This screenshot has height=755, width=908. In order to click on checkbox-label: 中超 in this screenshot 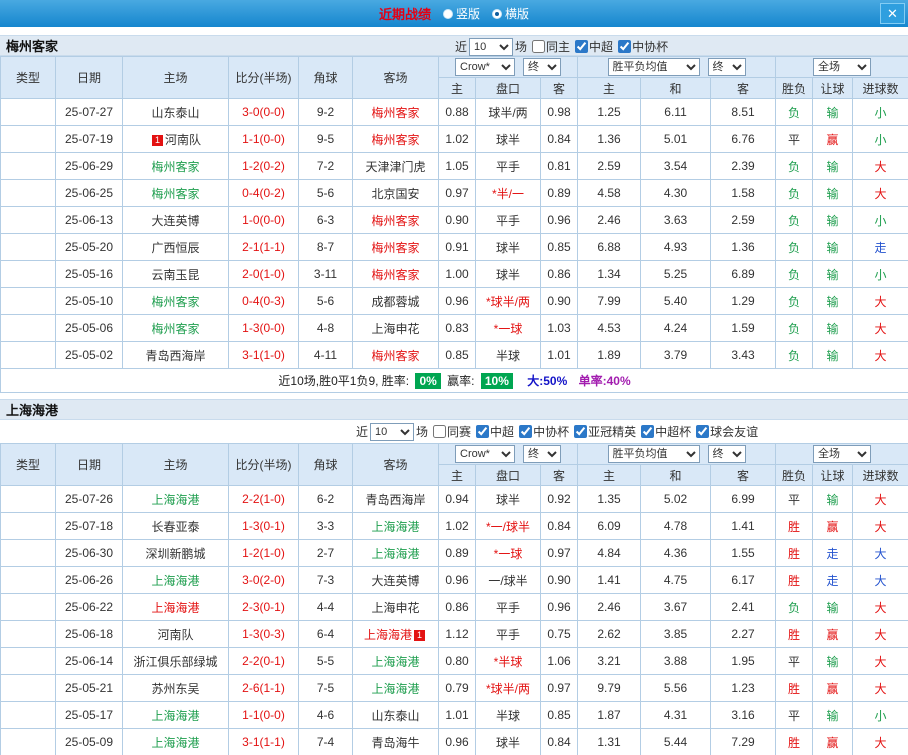, I will do `click(502, 432)`.